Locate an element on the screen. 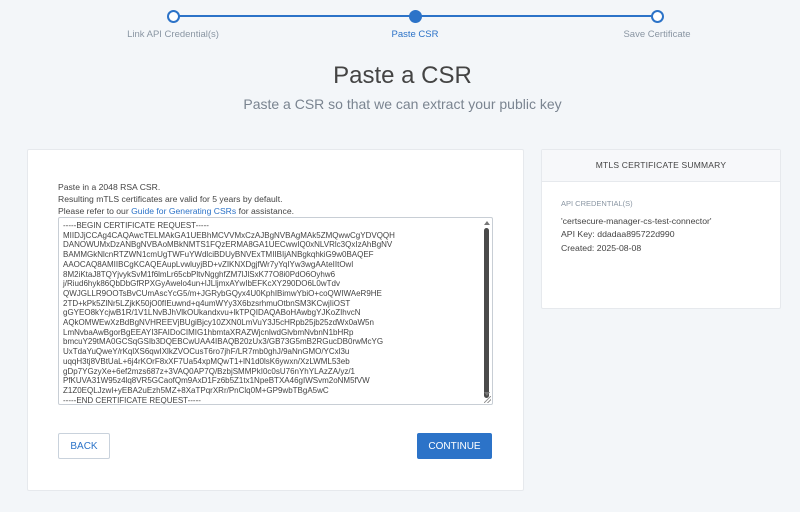 This screenshot has height=512, width=800. instruction-line-1: Paste in a 2048 RSA CSR. is located at coordinates (109, 187).